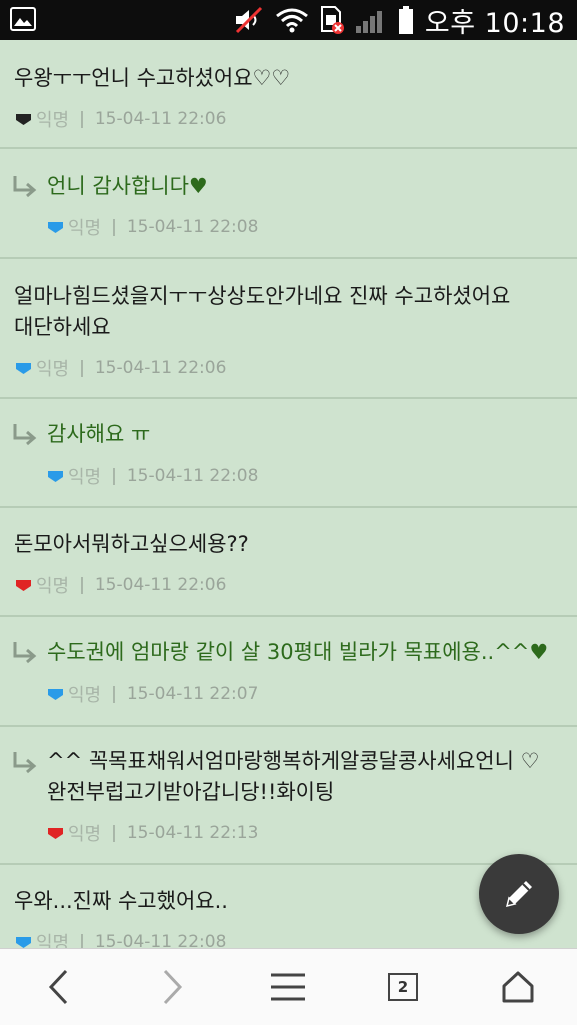  I want to click on tabs-button: 2, so click(403, 987).